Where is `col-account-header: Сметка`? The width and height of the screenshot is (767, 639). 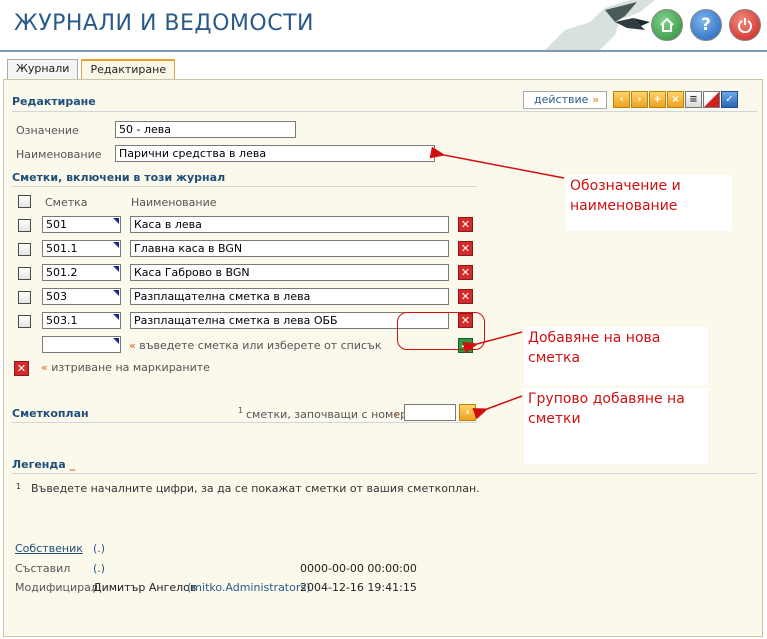
col-account-header: Сметка is located at coordinates (66, 202).